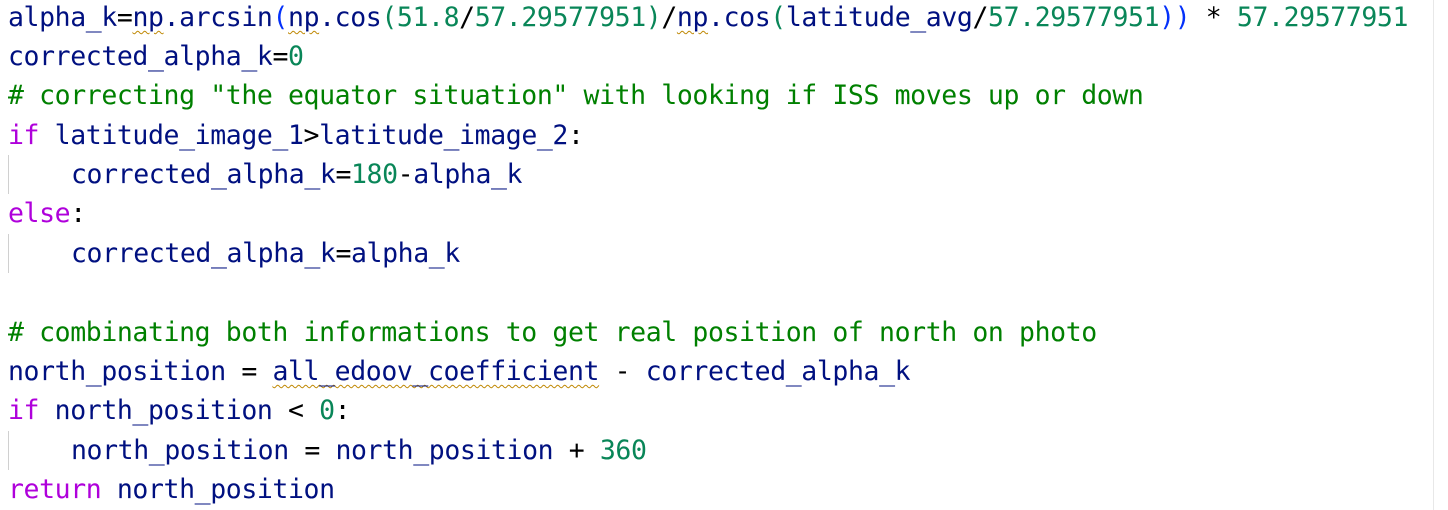  I want to click on bracket-token: ), so click(653, 17).